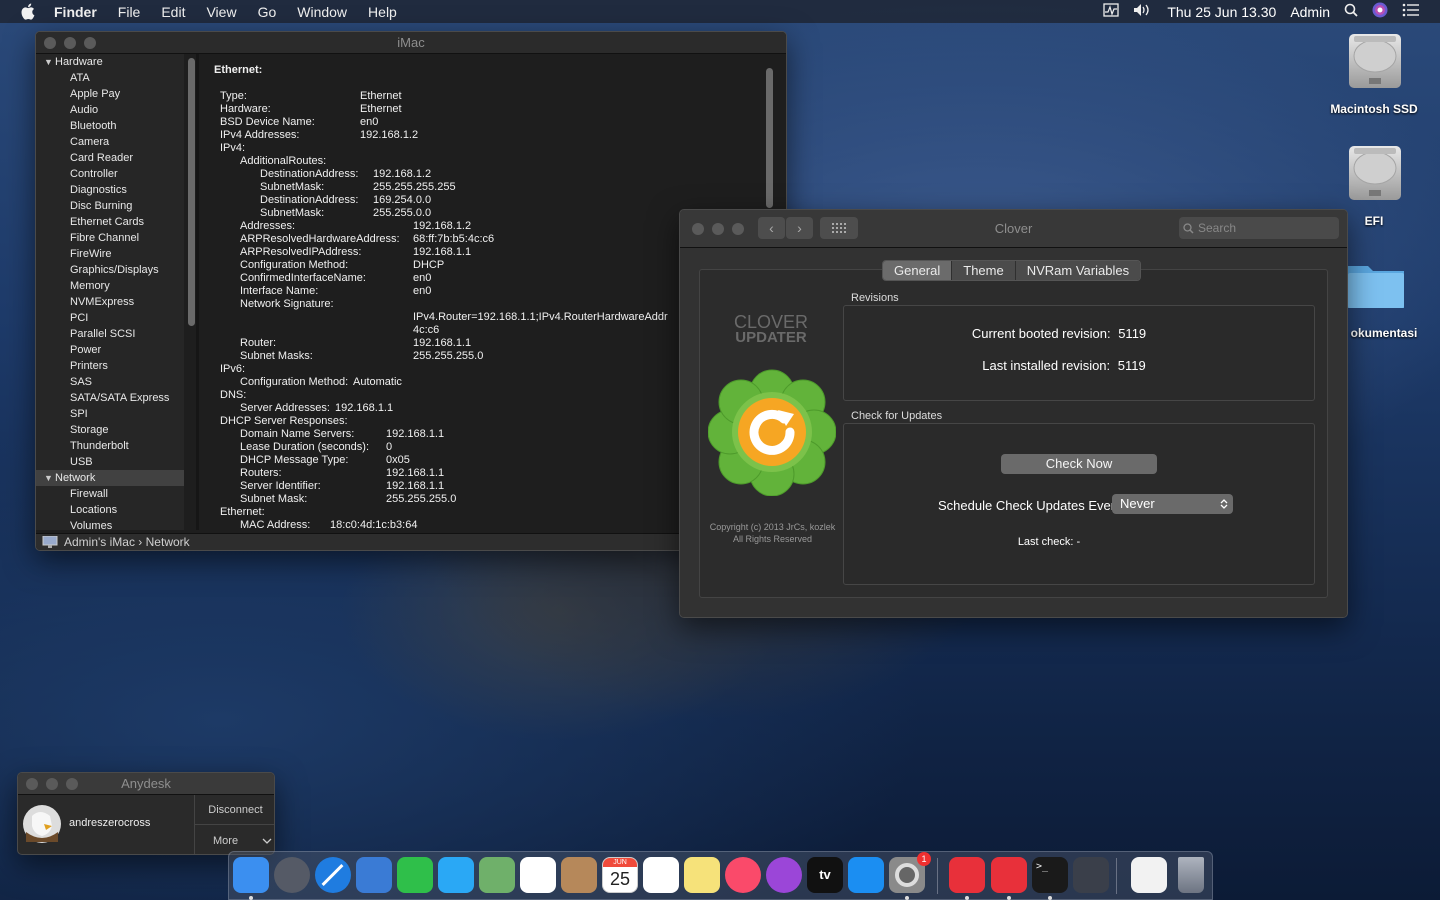 The height and width of the screenshot is (900, 1440). I want to click on sidebar-item: Printers, so click(110, 366).